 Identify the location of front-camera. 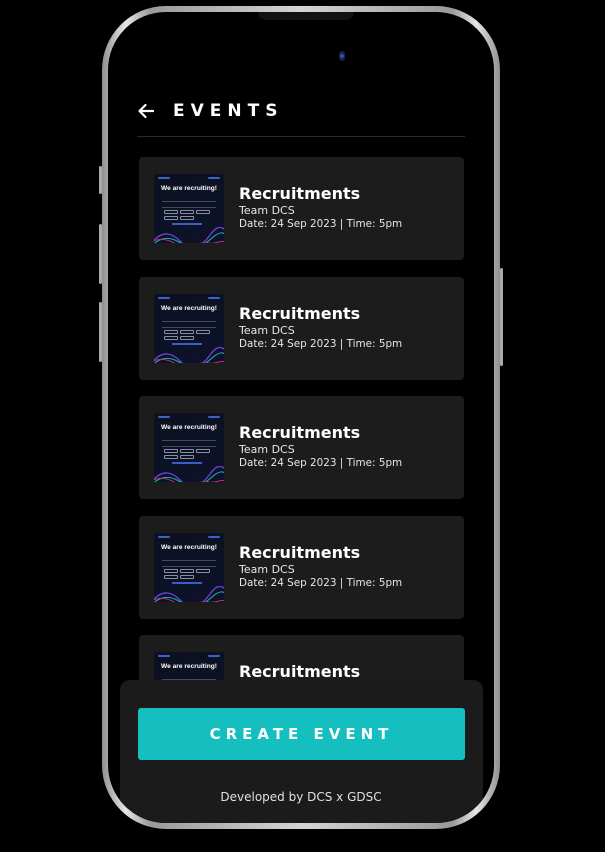
(342, 56).